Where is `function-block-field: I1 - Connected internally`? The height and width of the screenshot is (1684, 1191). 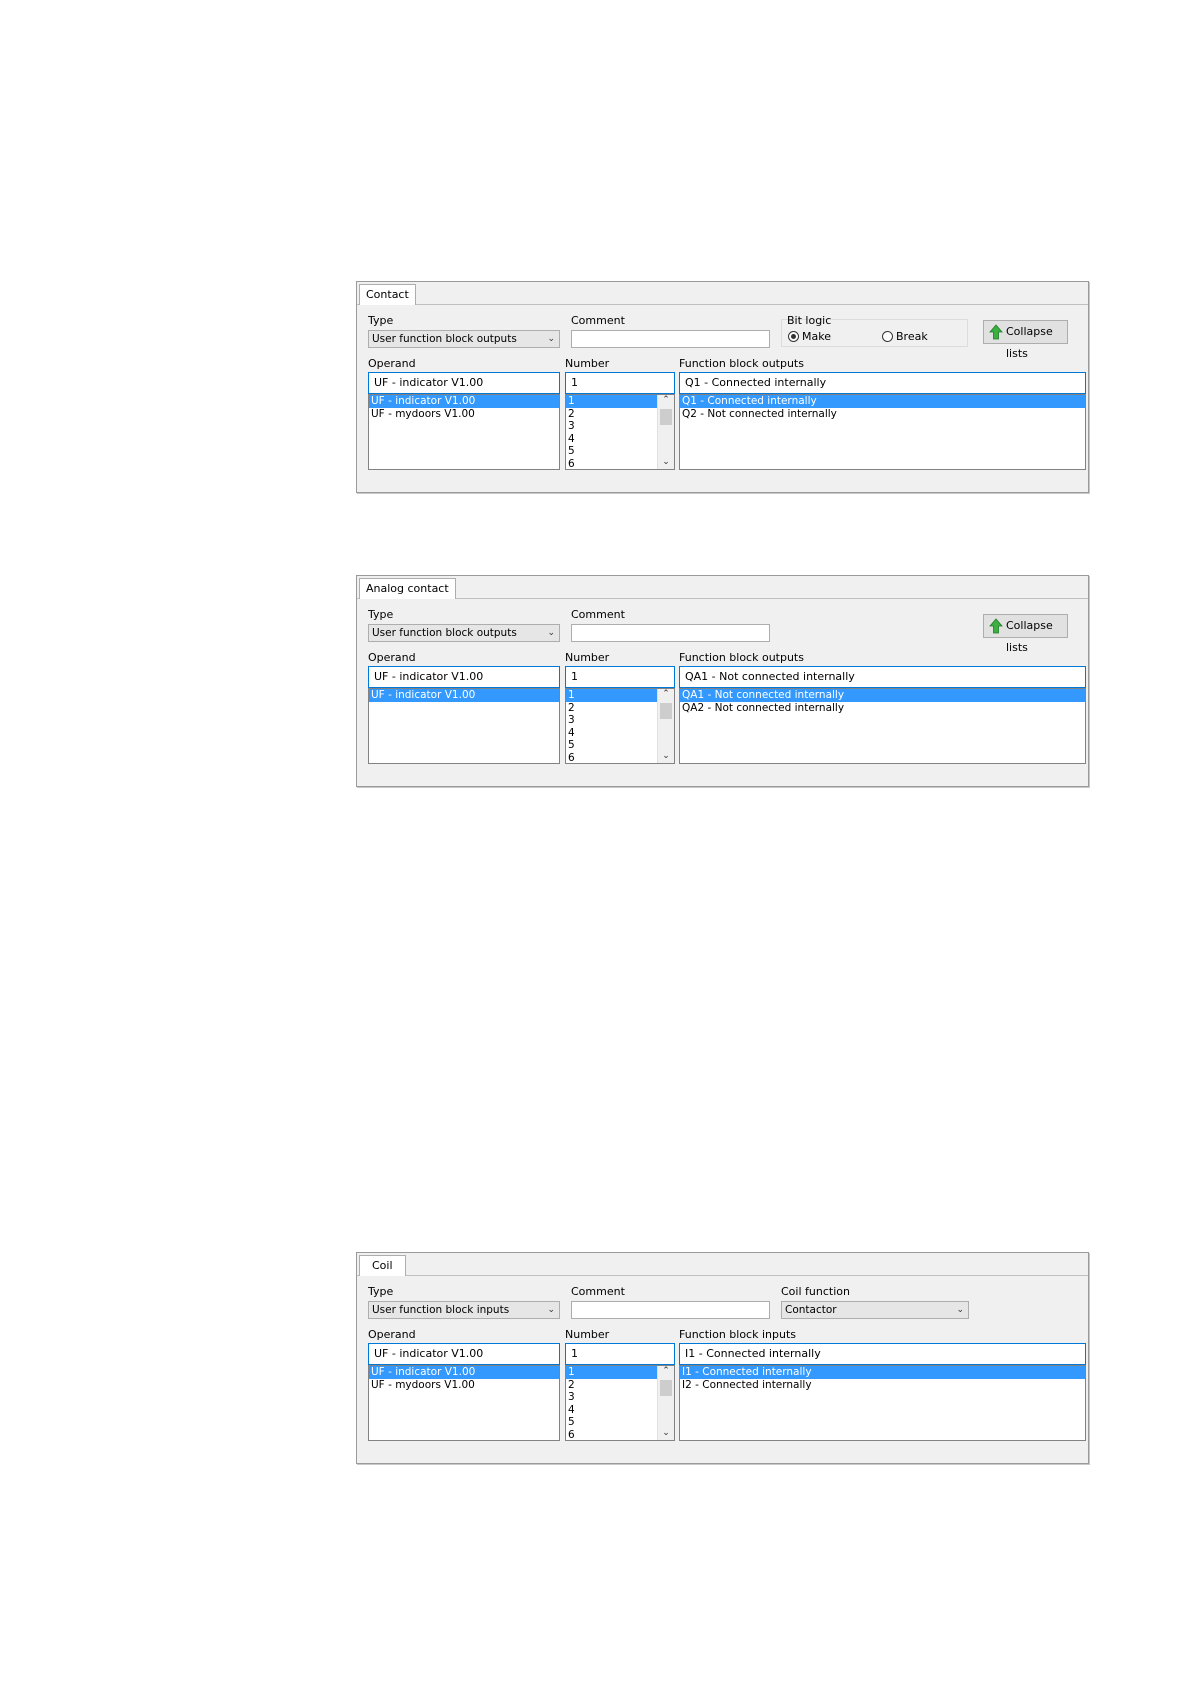
function-block-field: I1 - Connected internally is located at coordinates (882, 1354).